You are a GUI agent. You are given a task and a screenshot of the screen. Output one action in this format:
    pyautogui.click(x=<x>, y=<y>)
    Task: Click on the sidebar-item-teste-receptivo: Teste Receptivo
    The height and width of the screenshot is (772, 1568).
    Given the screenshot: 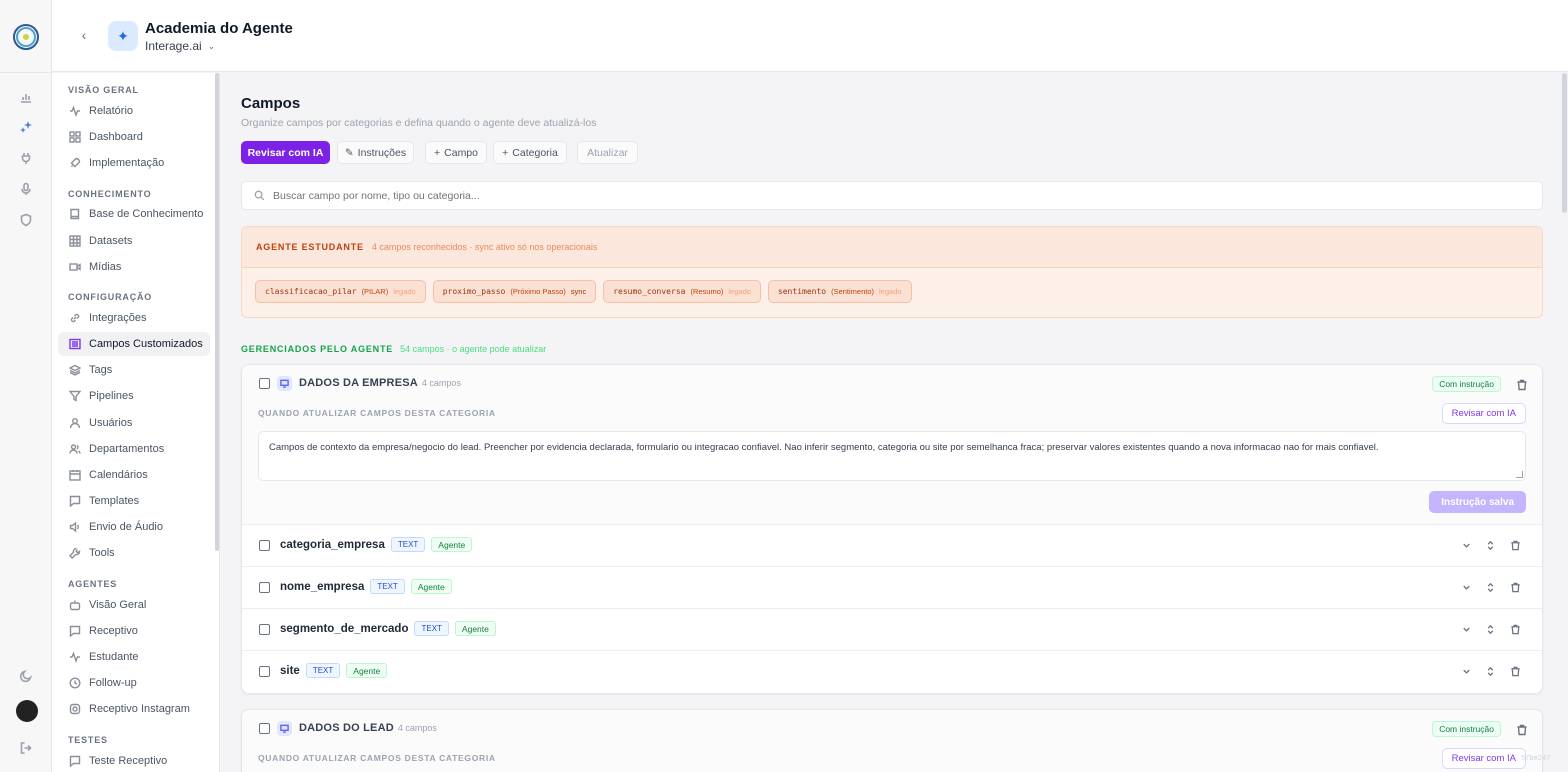 What is the action you would take?
    pyautogui.click(x=134, y=760)
    